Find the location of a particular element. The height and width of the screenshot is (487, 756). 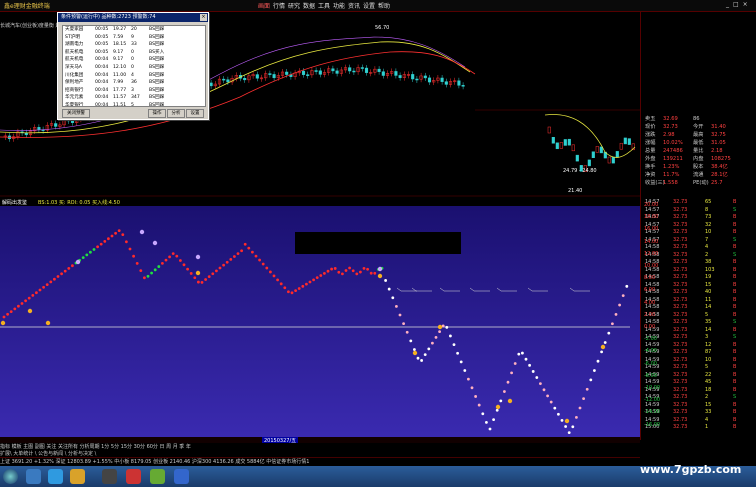

axis-tick-label: 18.00 is located at coordinates (651, 217).